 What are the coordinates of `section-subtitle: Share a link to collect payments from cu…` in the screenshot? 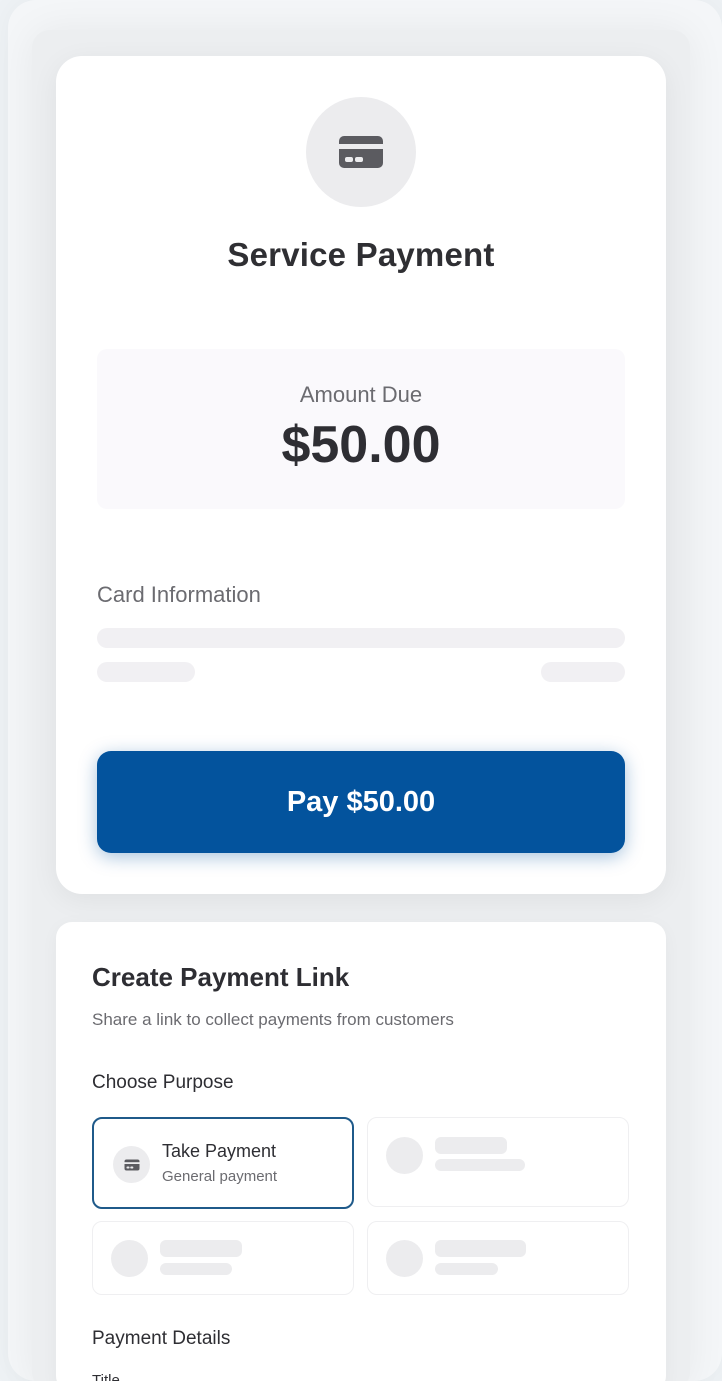 It's located at (273, 1019).